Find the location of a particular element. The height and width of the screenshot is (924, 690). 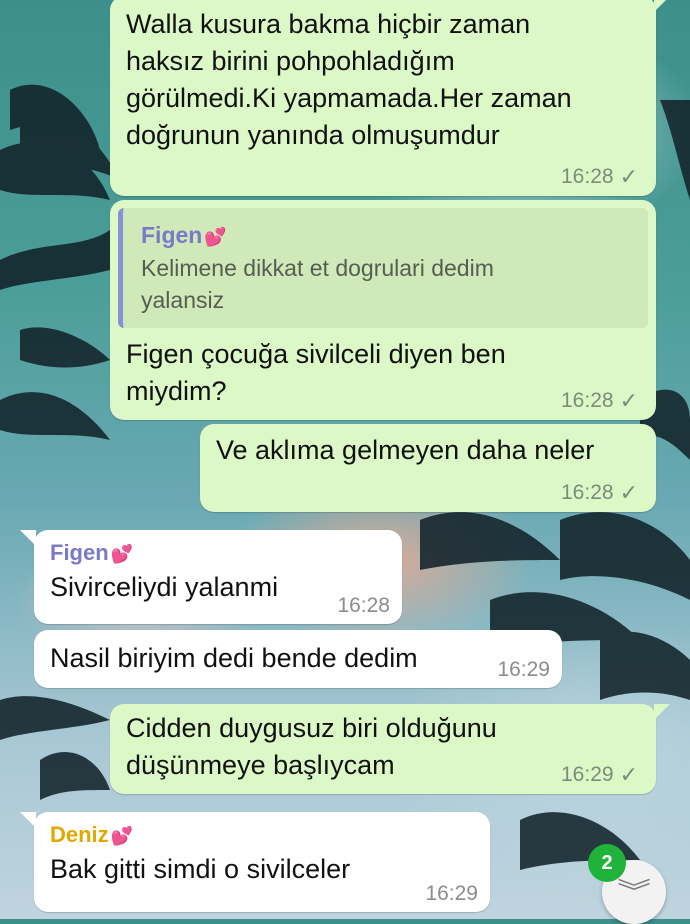

message-text: Sivirceliydi yalanmi is located at coordinates (164, 587).